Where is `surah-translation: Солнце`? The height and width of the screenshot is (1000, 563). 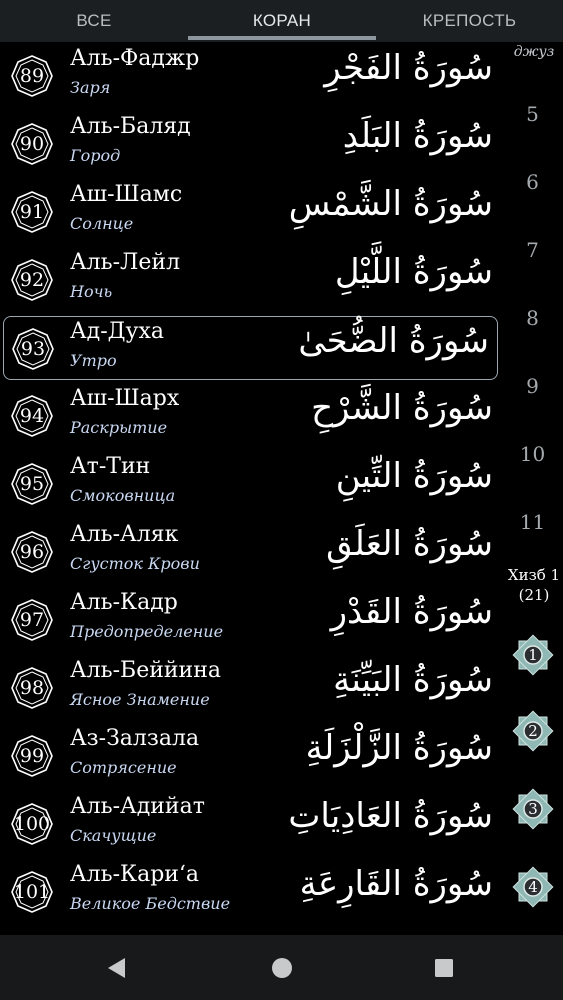
surah-translation: Солнце is located at coordinates (102, 223).